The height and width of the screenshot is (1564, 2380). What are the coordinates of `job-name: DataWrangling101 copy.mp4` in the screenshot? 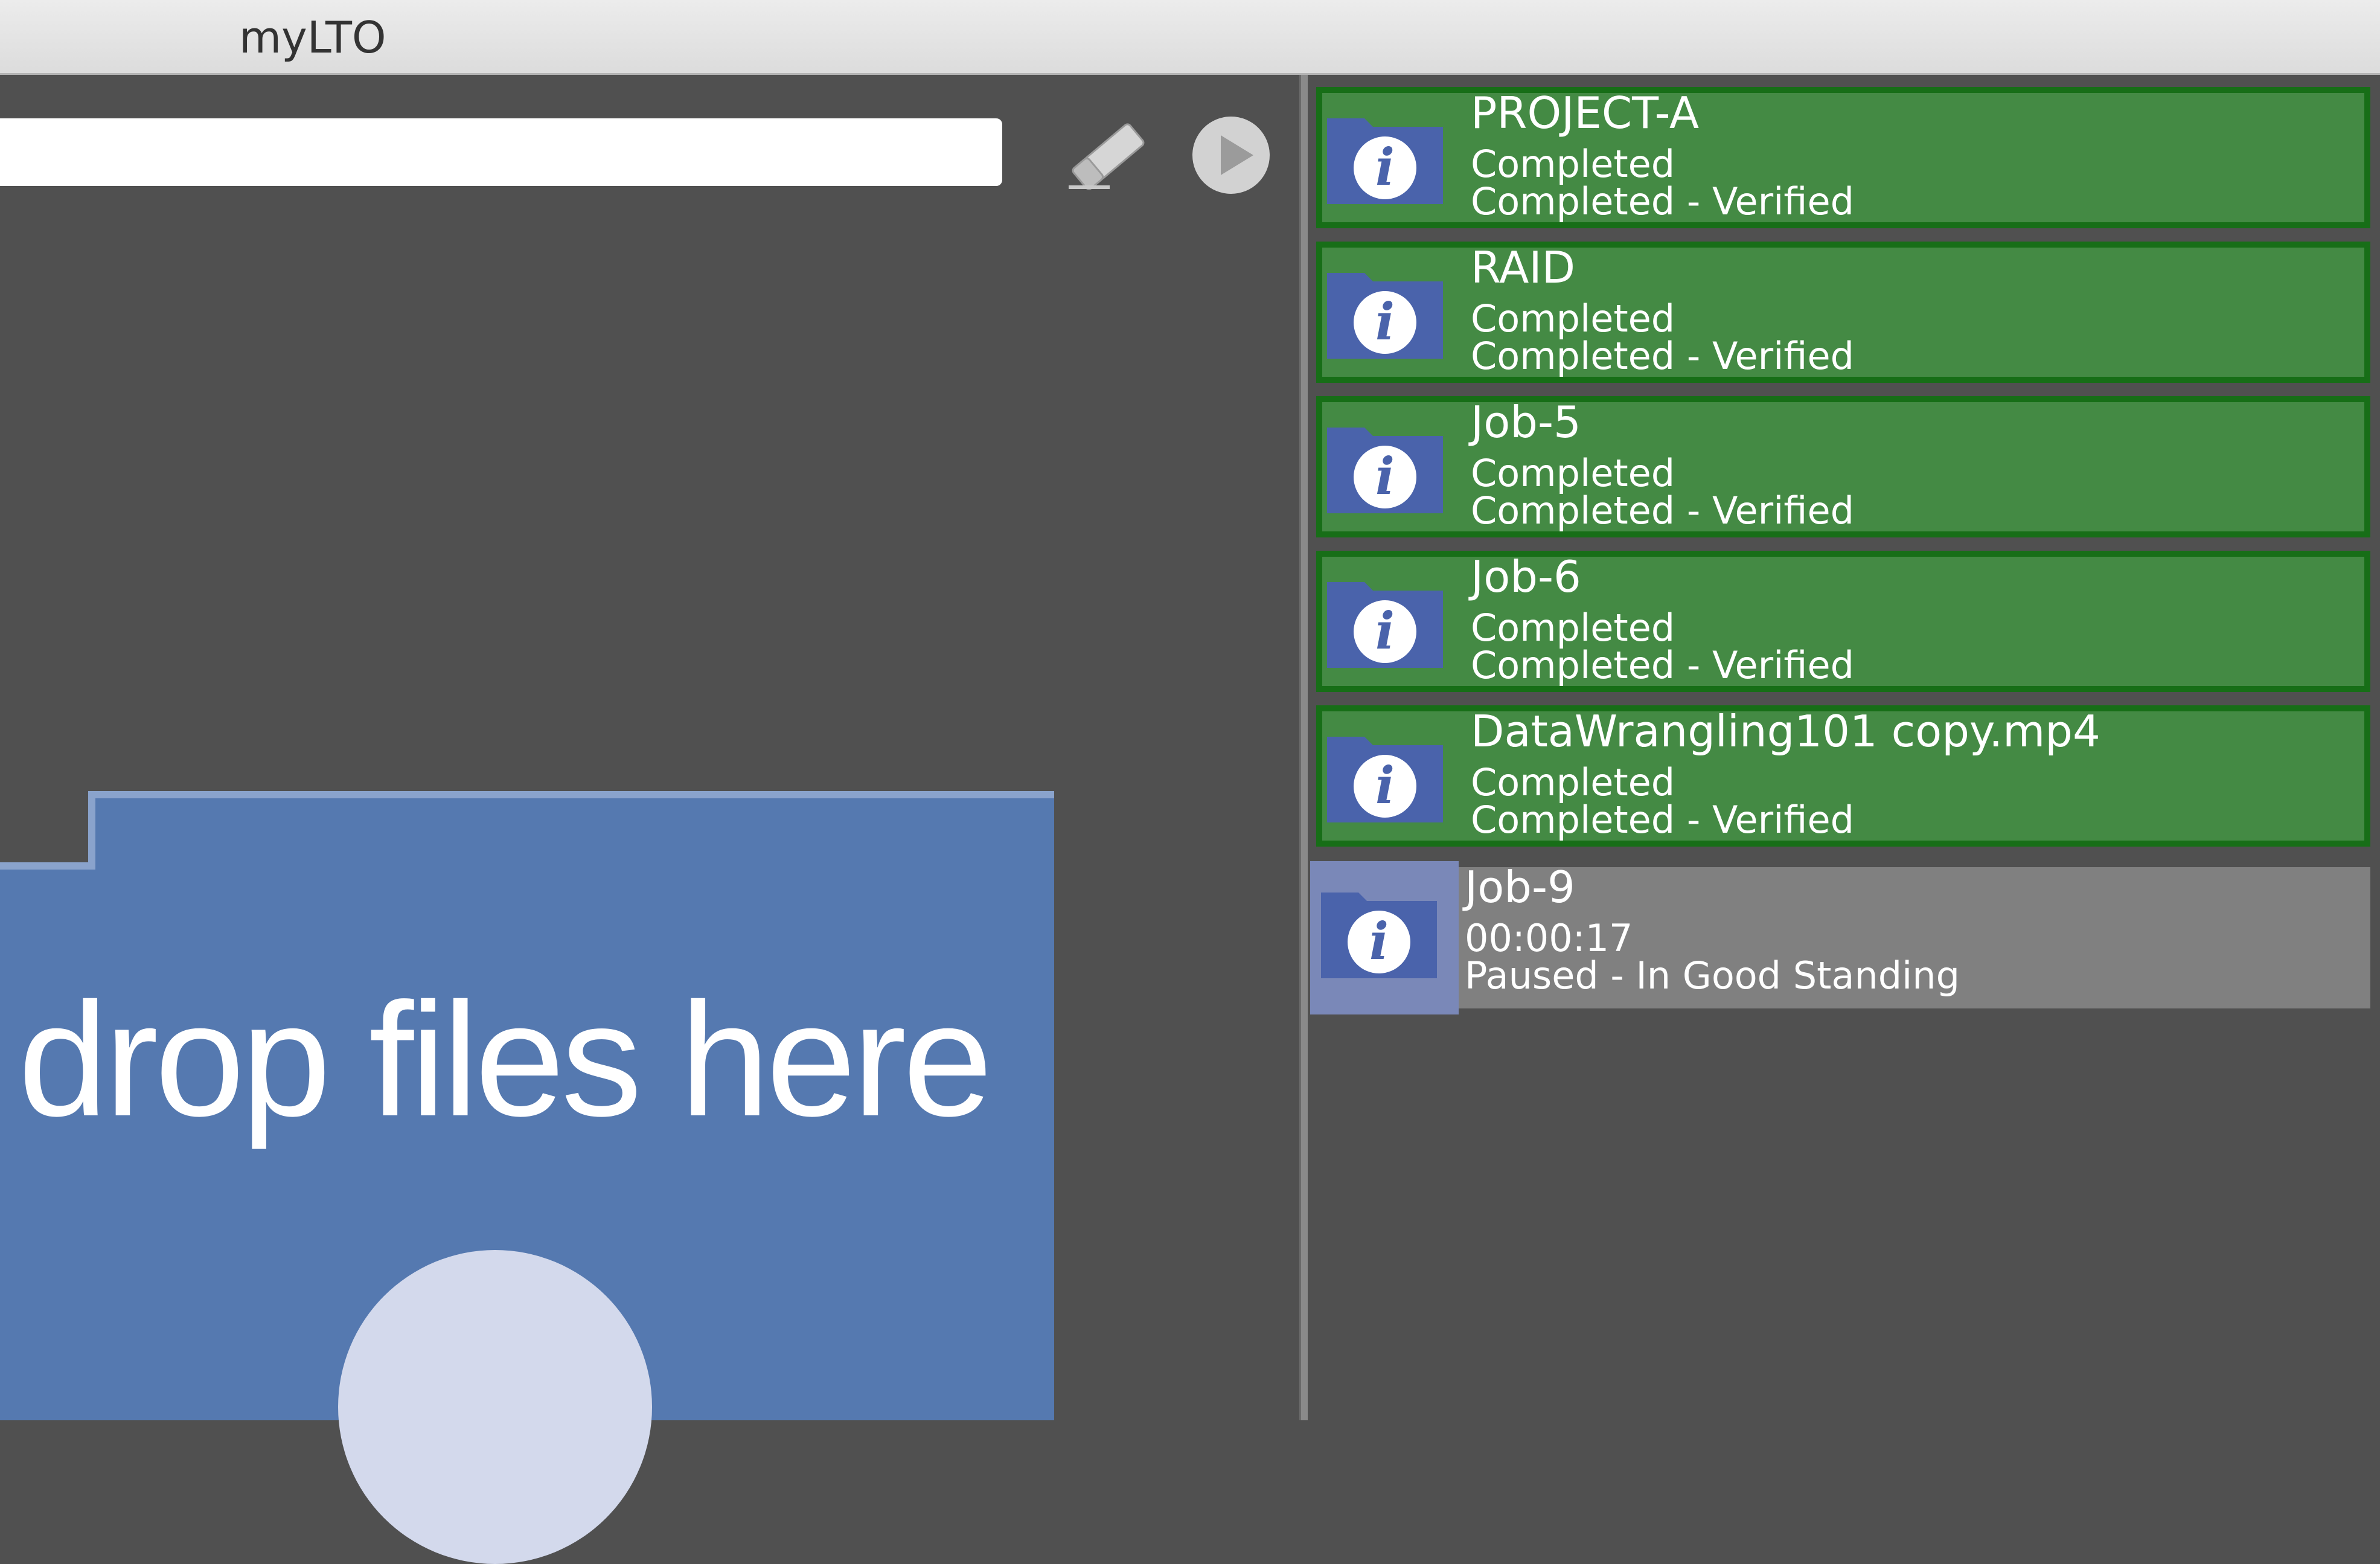 It's located at (1785, 731).